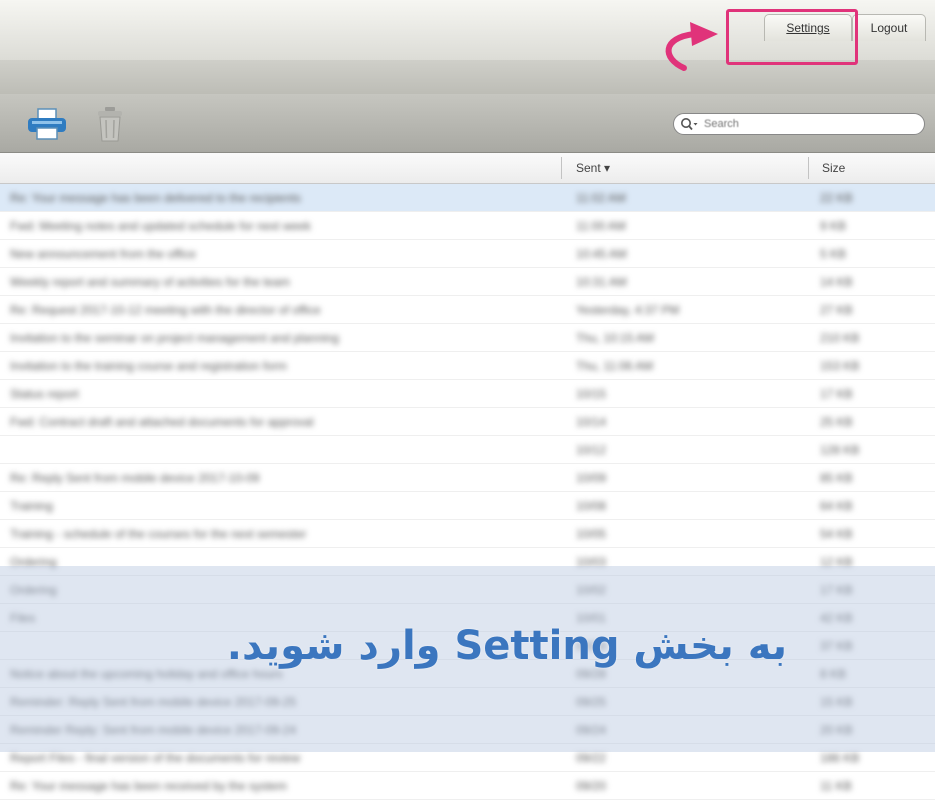  What do you see at coordinates (591, 394) in the screenshot?
I see `message-sent-date: 10/15` at bounding box center [591, 394].